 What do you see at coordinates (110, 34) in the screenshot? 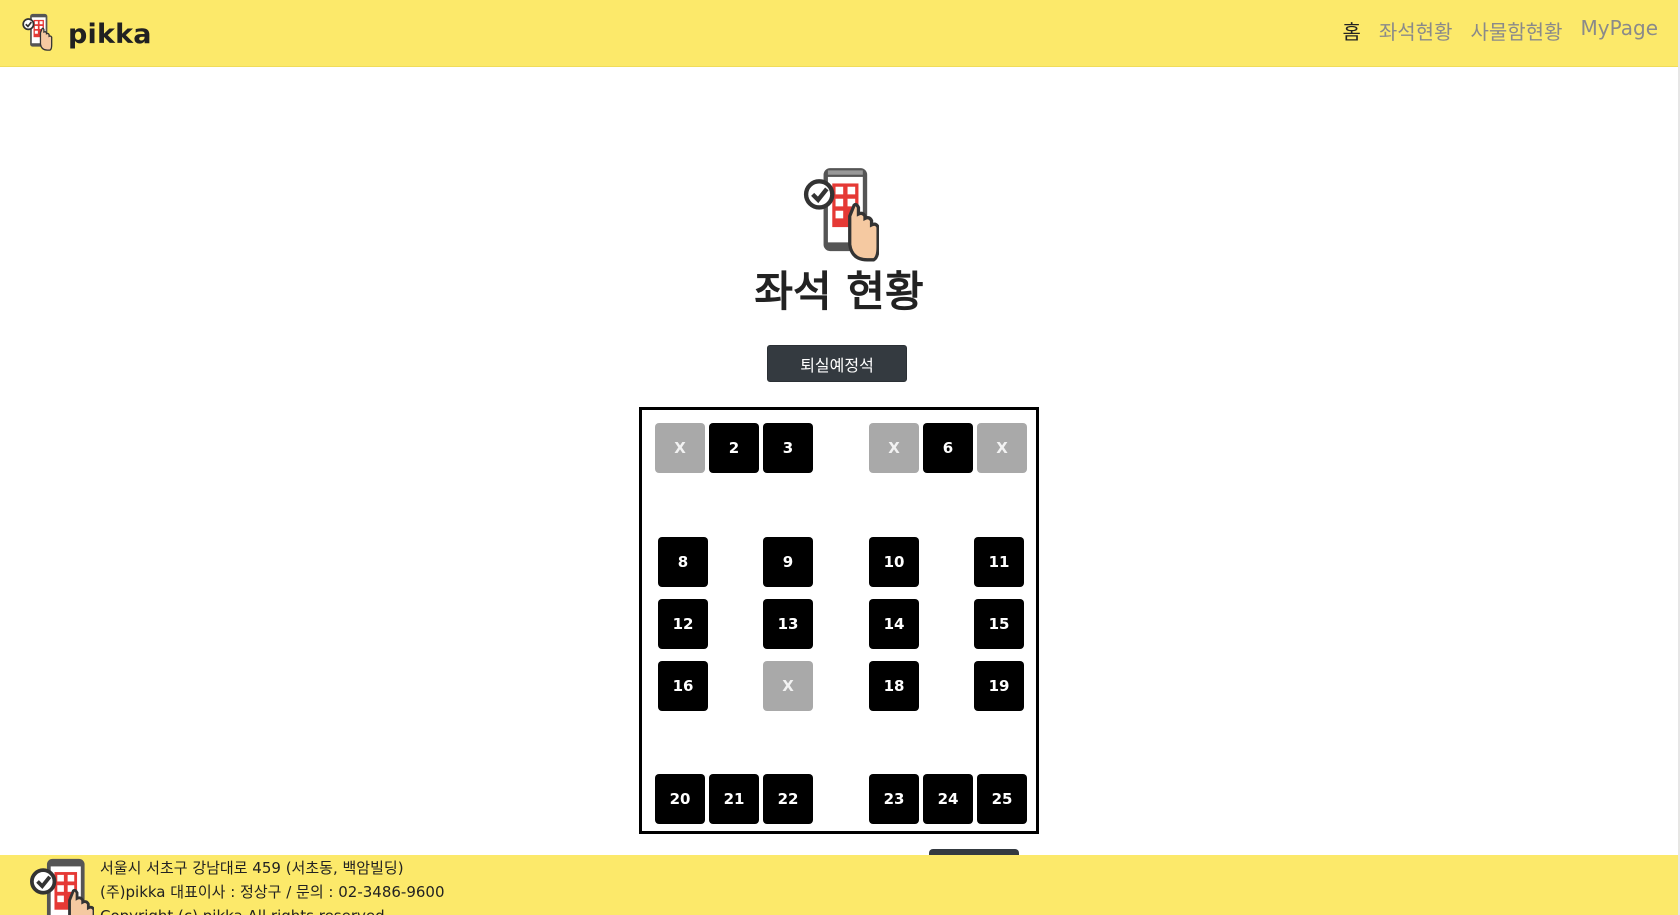
I see `brand-name: pikka` at bounding box center [110, 34].